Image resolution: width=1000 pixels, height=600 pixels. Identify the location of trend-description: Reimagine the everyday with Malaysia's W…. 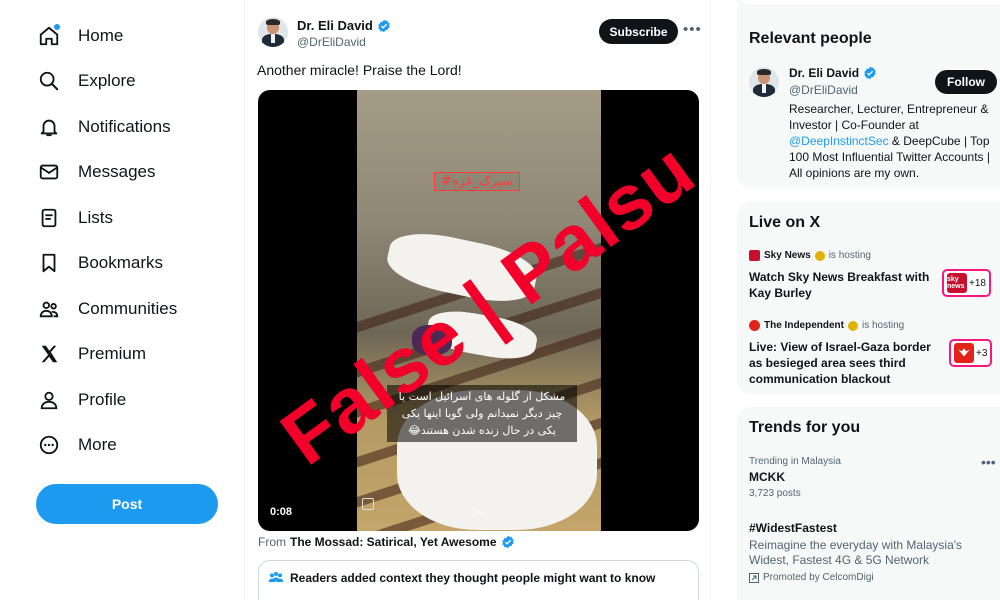
(856, 552).